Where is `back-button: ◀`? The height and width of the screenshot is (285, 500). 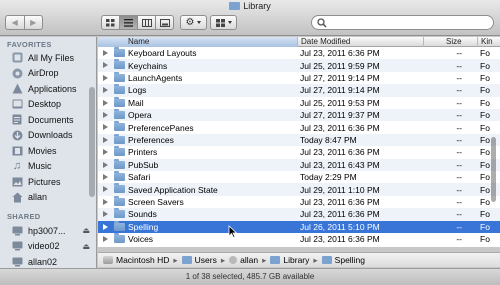
back-button: ◀ is located at coordinates (15, 22).